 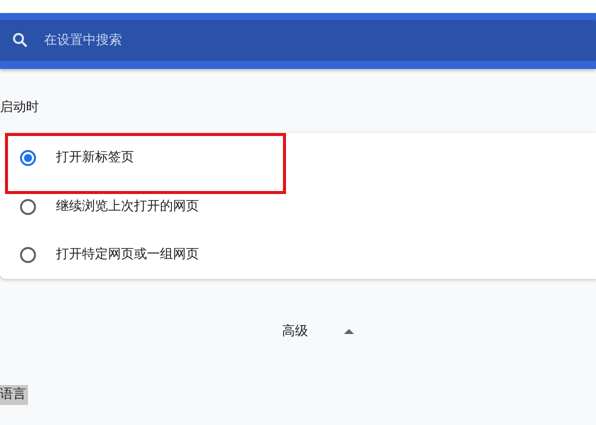 What do you see at coordinates (298, 40) in the screenshot?
I see `search-field: 在设置中搜索` at bounding box center [298, 40].